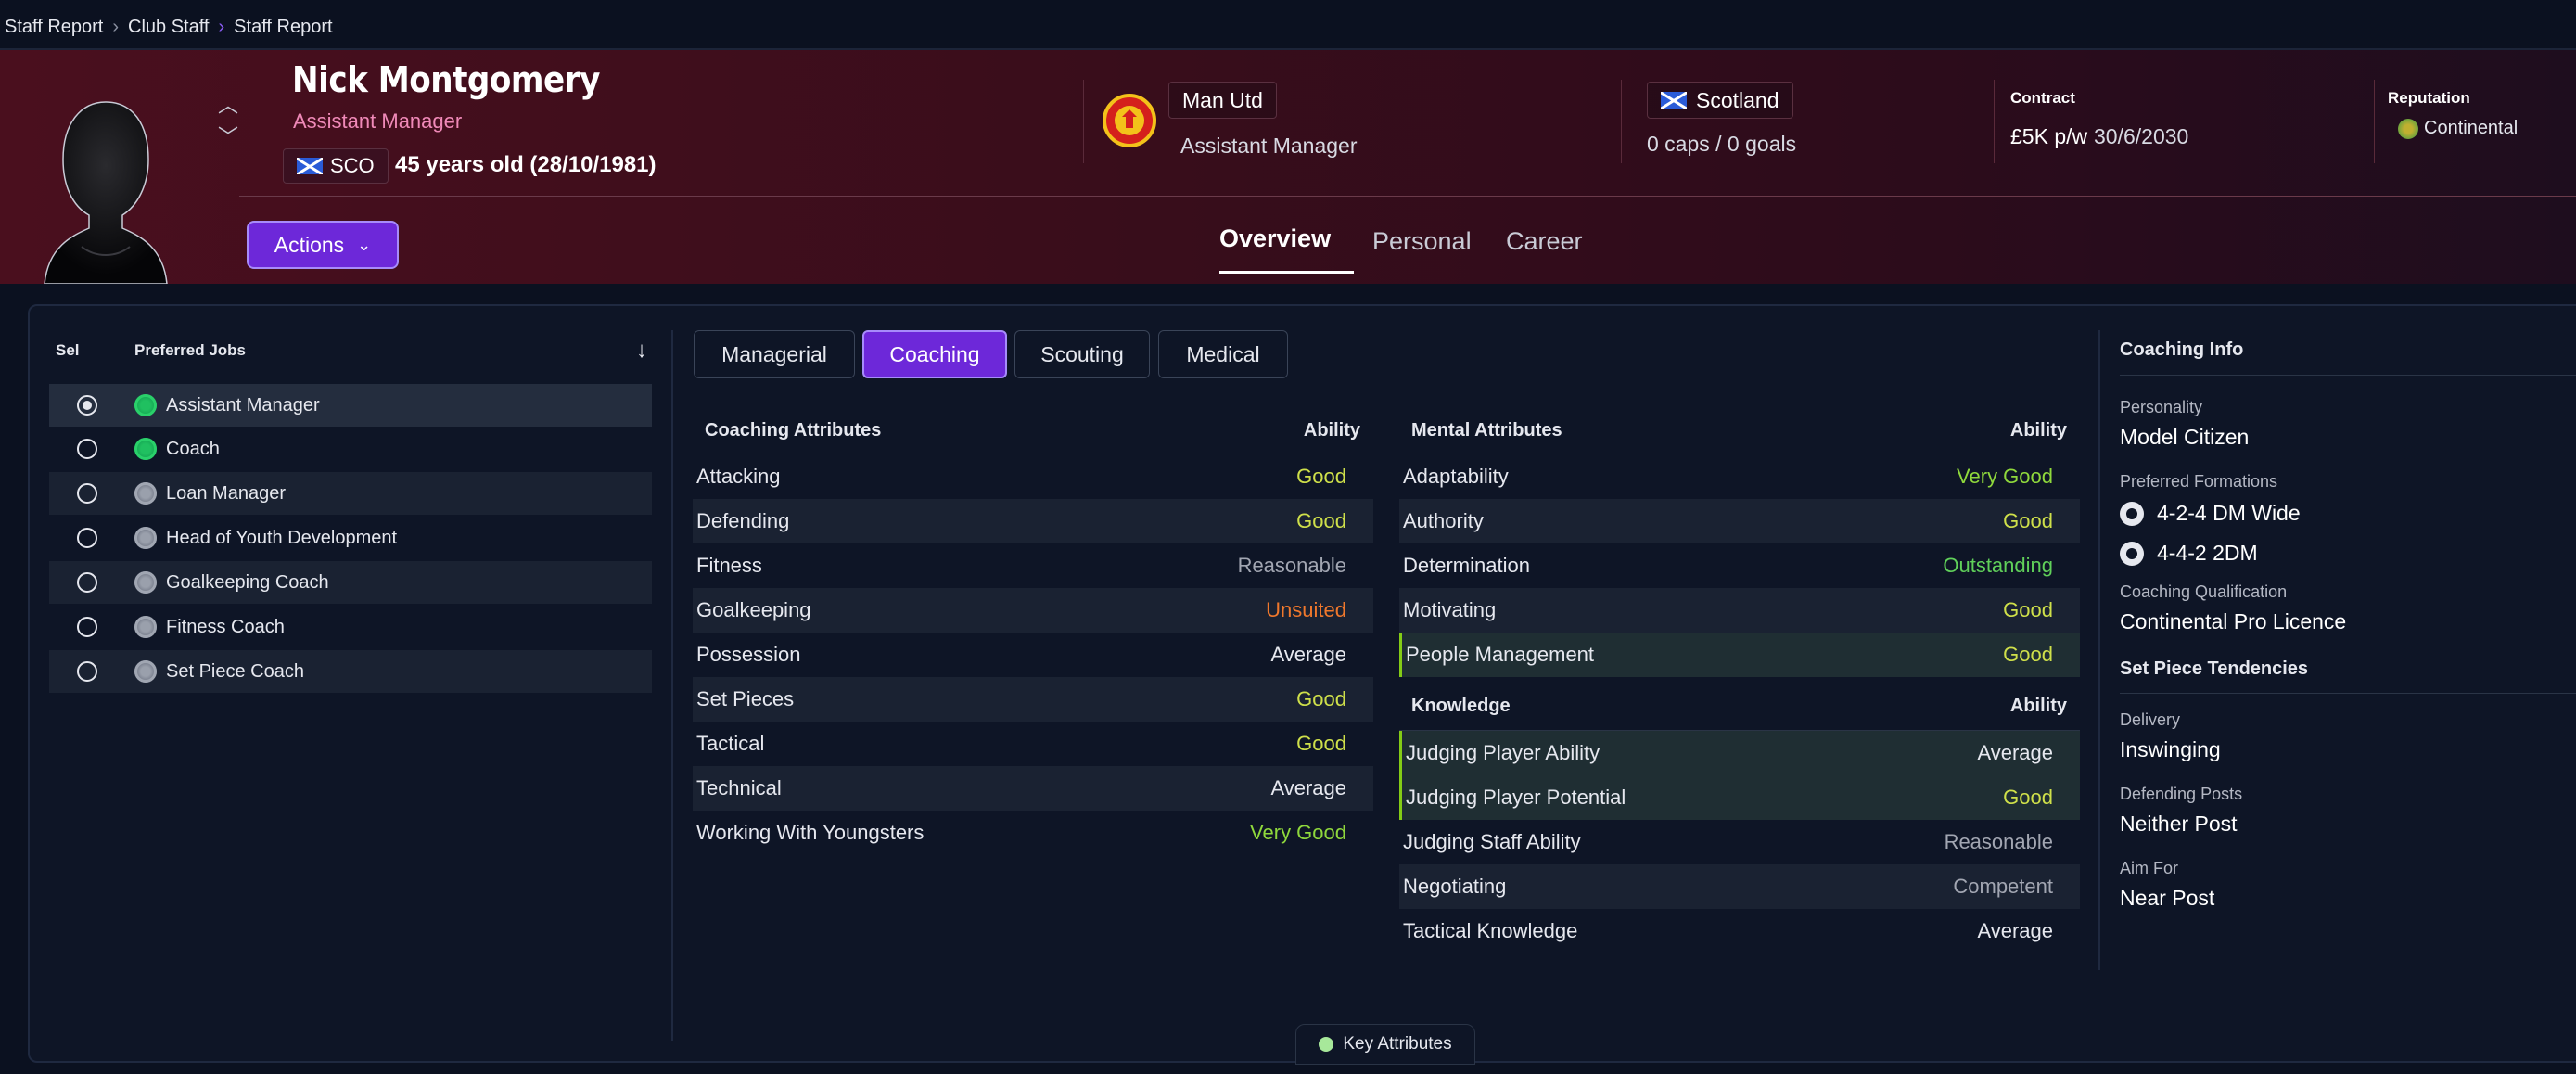 Image resolution: width=2576 pixels, height=1074 pixels. I want to click on job-row: Assistant Manager, so click(350, 405).